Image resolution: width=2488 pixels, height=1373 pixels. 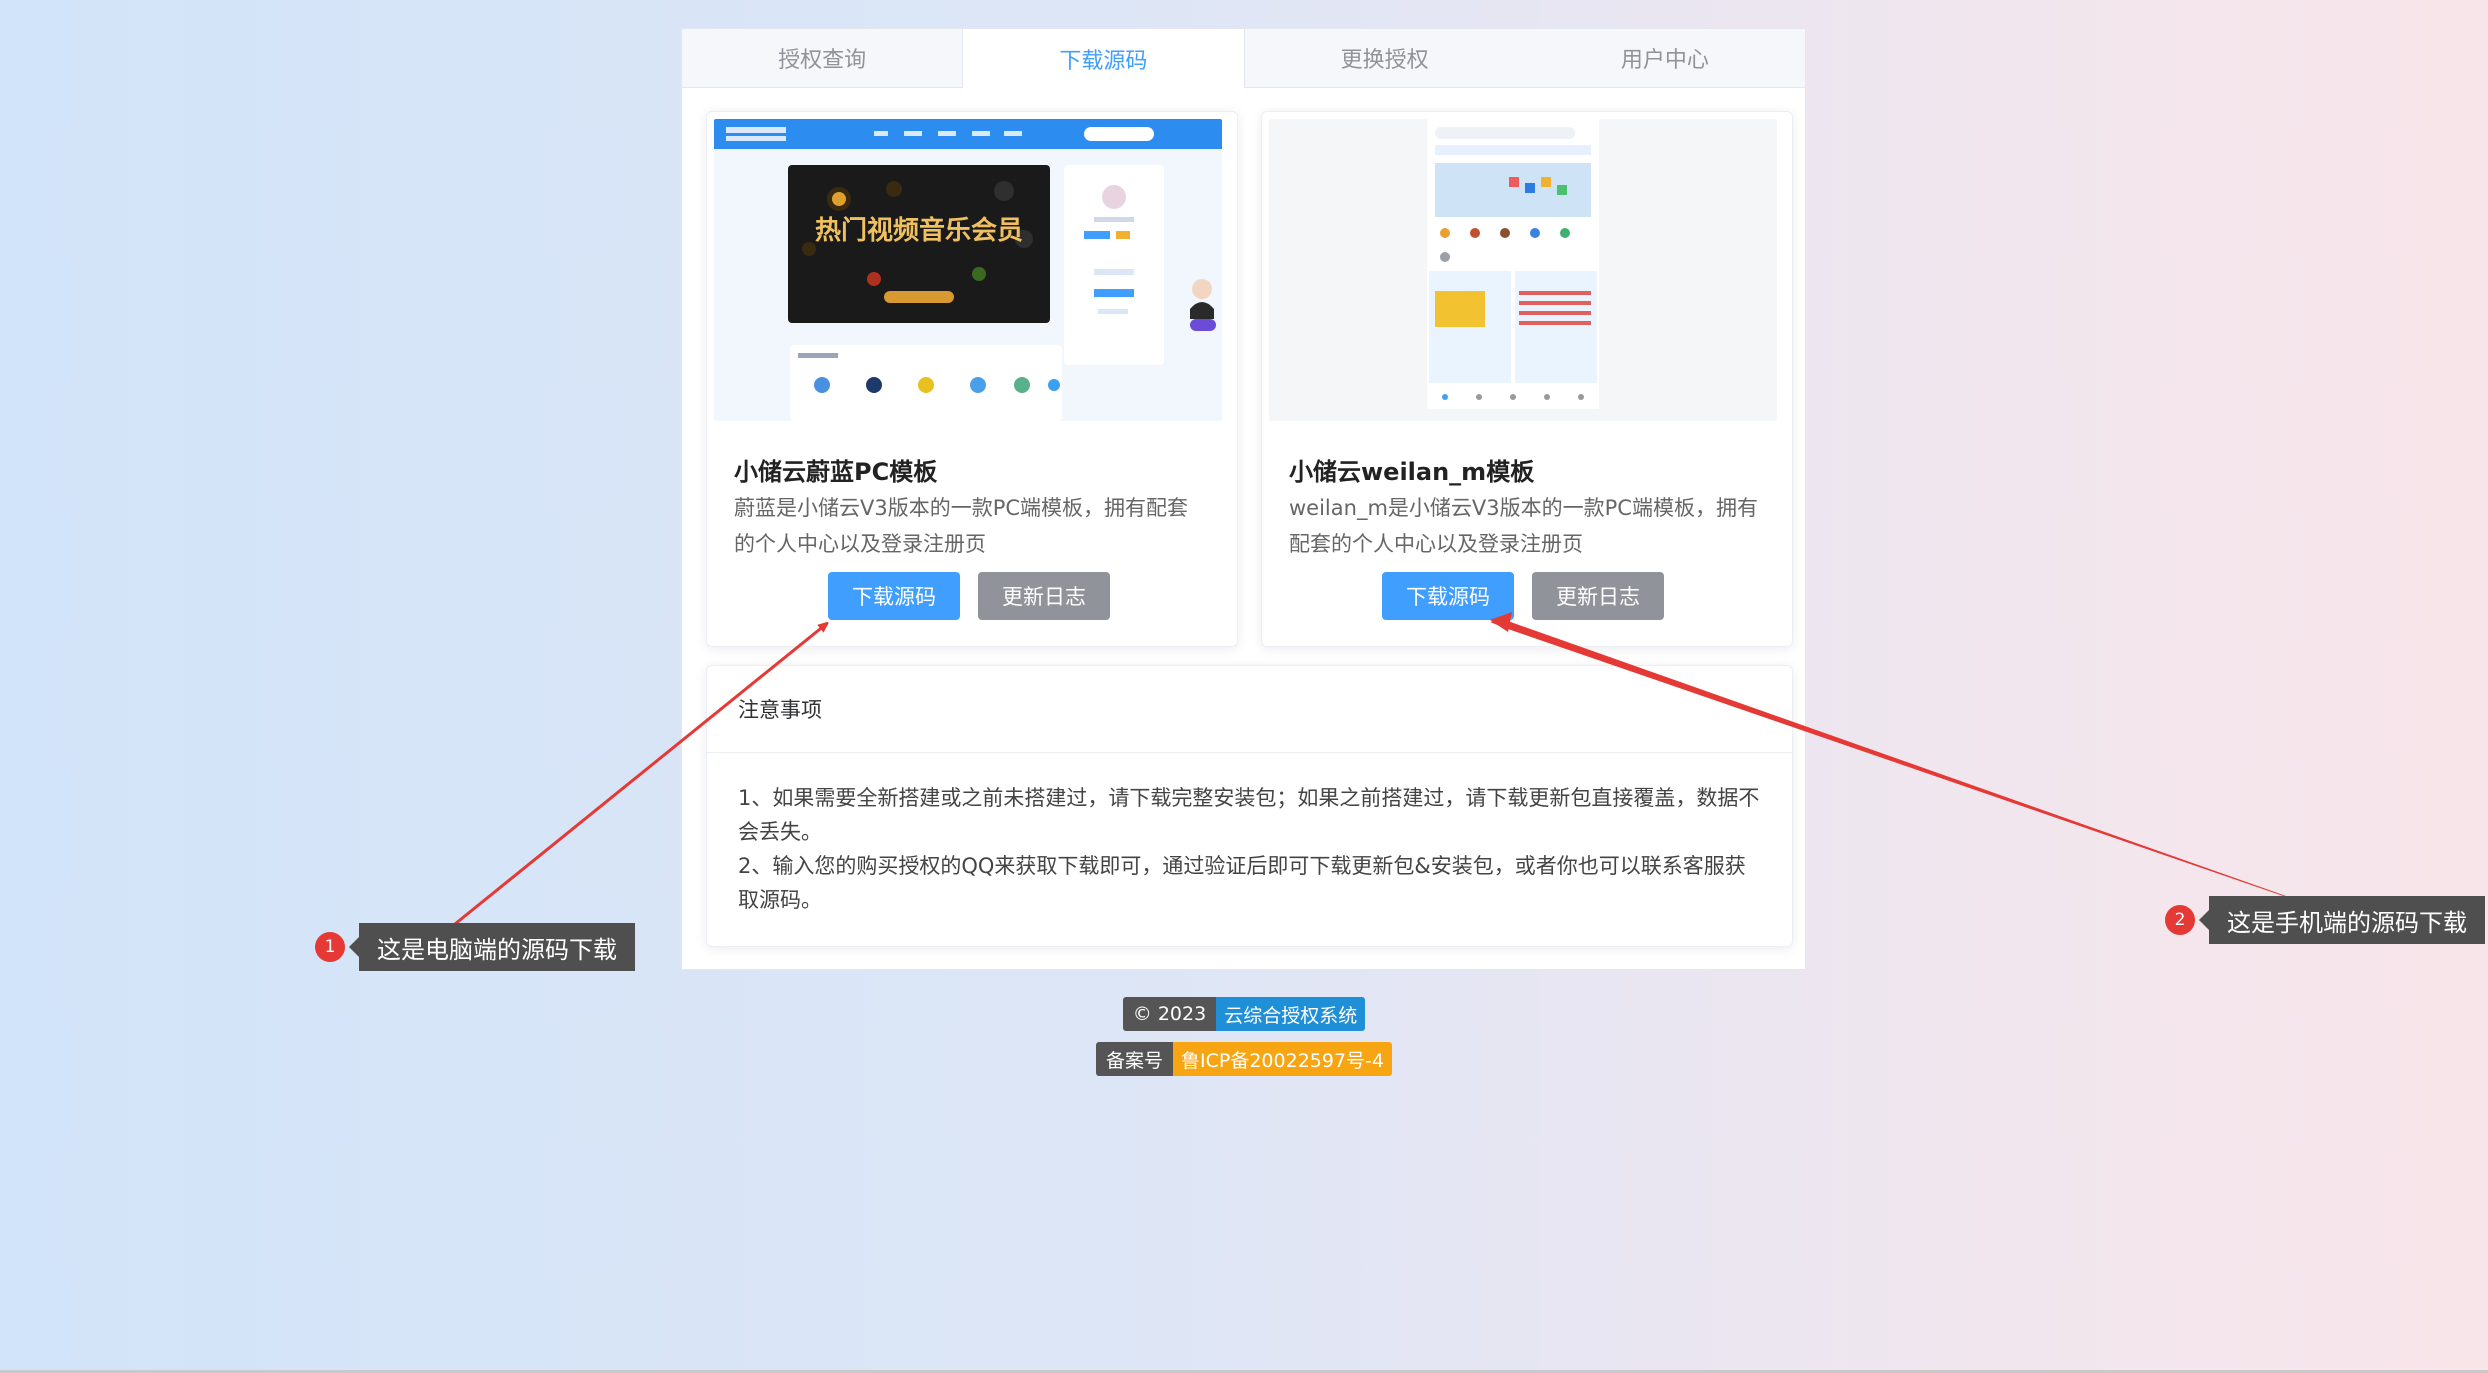 I want to click on copyright-year: © 2023, so click(x=1169, y=1014).